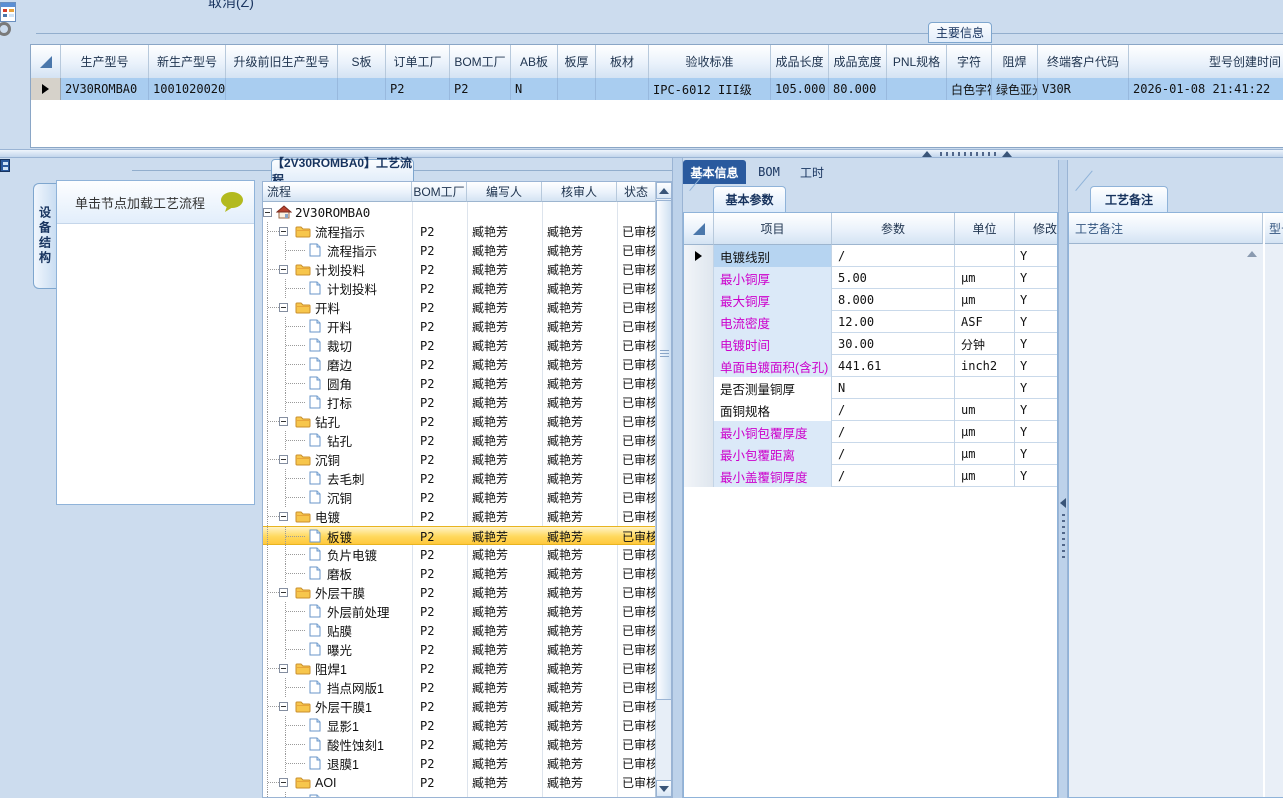 This screenshot has width=1283, height=798. Describe the element at coordinates (1206, 89) in the screenshot. I see `main-cell-16: 2026-01-08 21:41:22` at that location.